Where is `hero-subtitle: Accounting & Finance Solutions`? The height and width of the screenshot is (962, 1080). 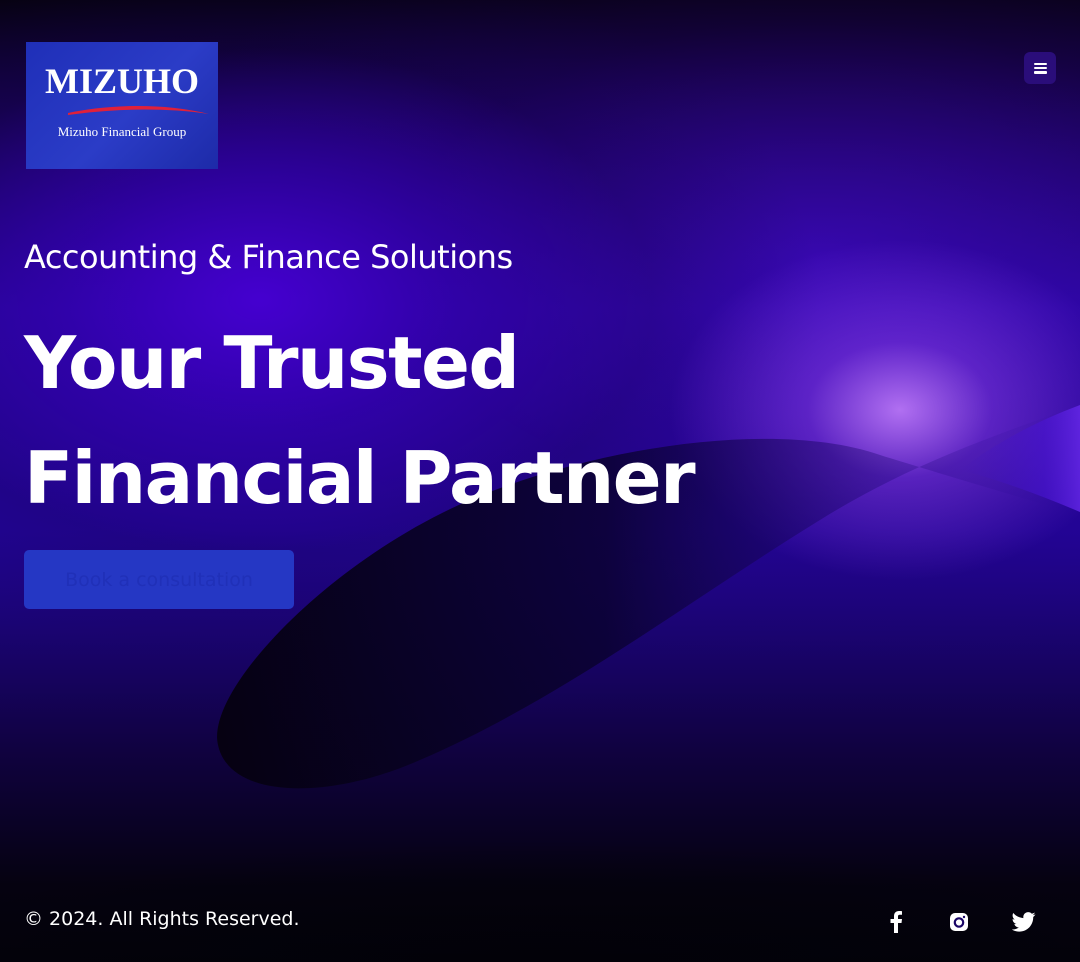 hero-subtitle: Accounting & Finance Solutions is located at coordinates (268, 257).